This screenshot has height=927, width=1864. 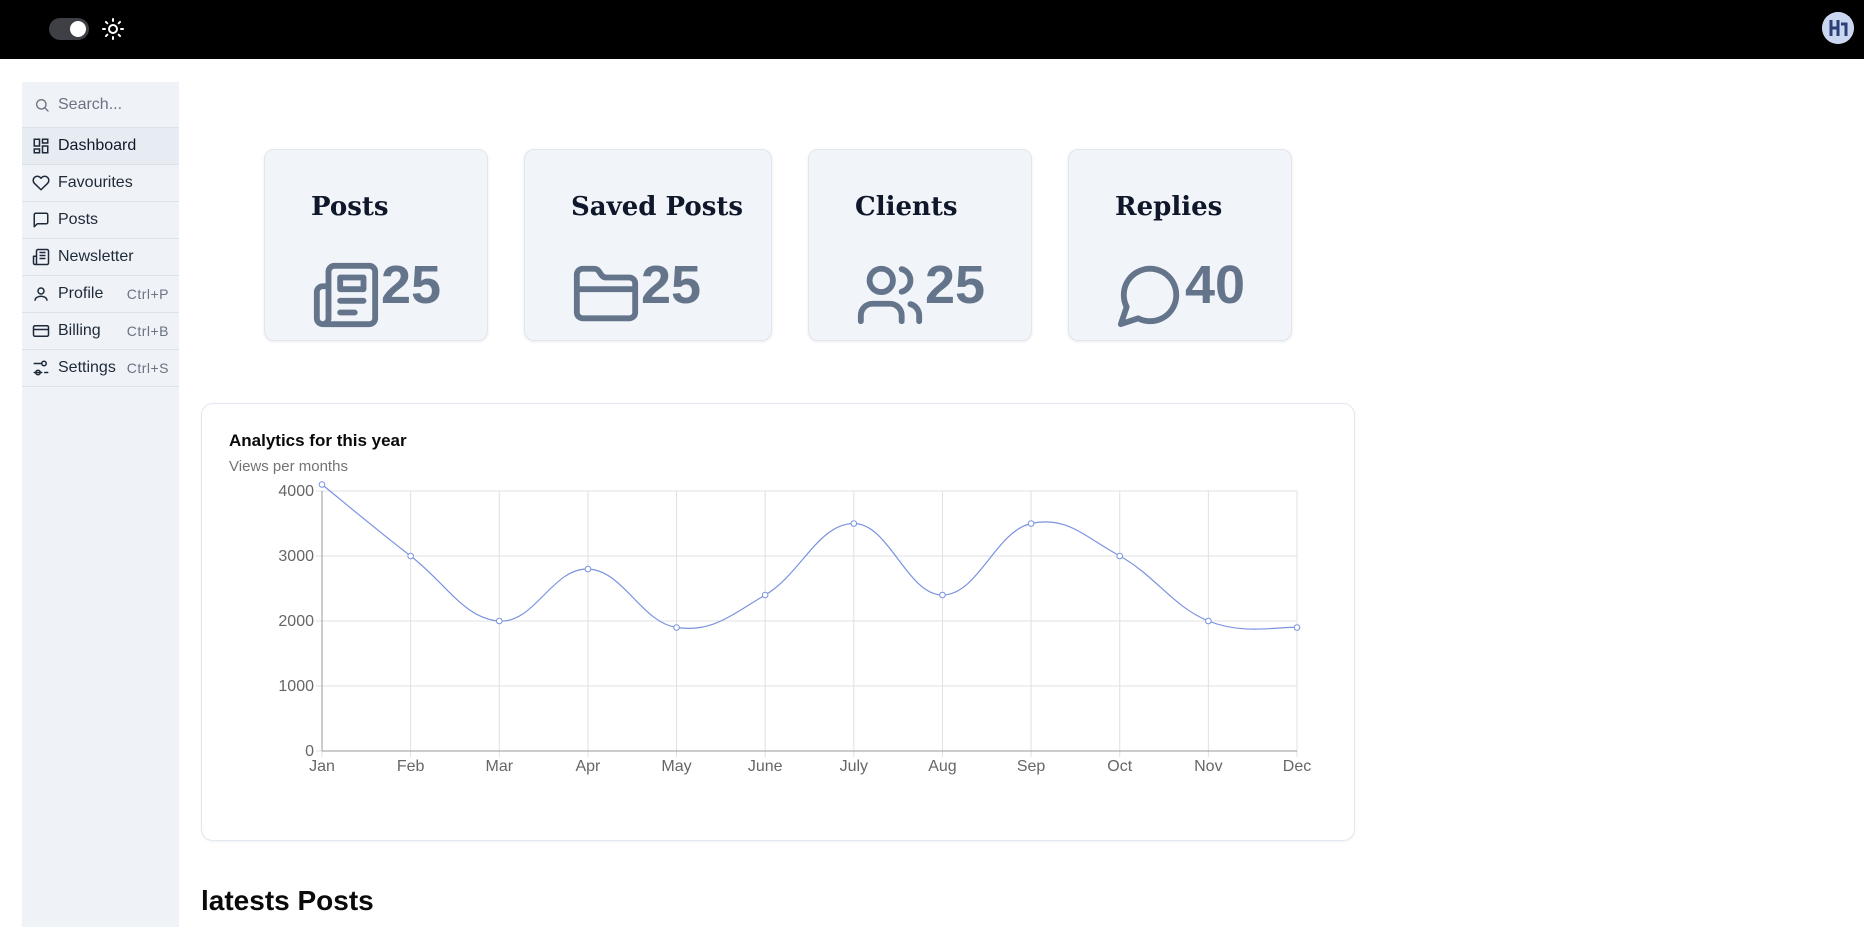 I want to click on sidebar-item-settings: Settings Ctrl+S, so click(x=100, y=368).